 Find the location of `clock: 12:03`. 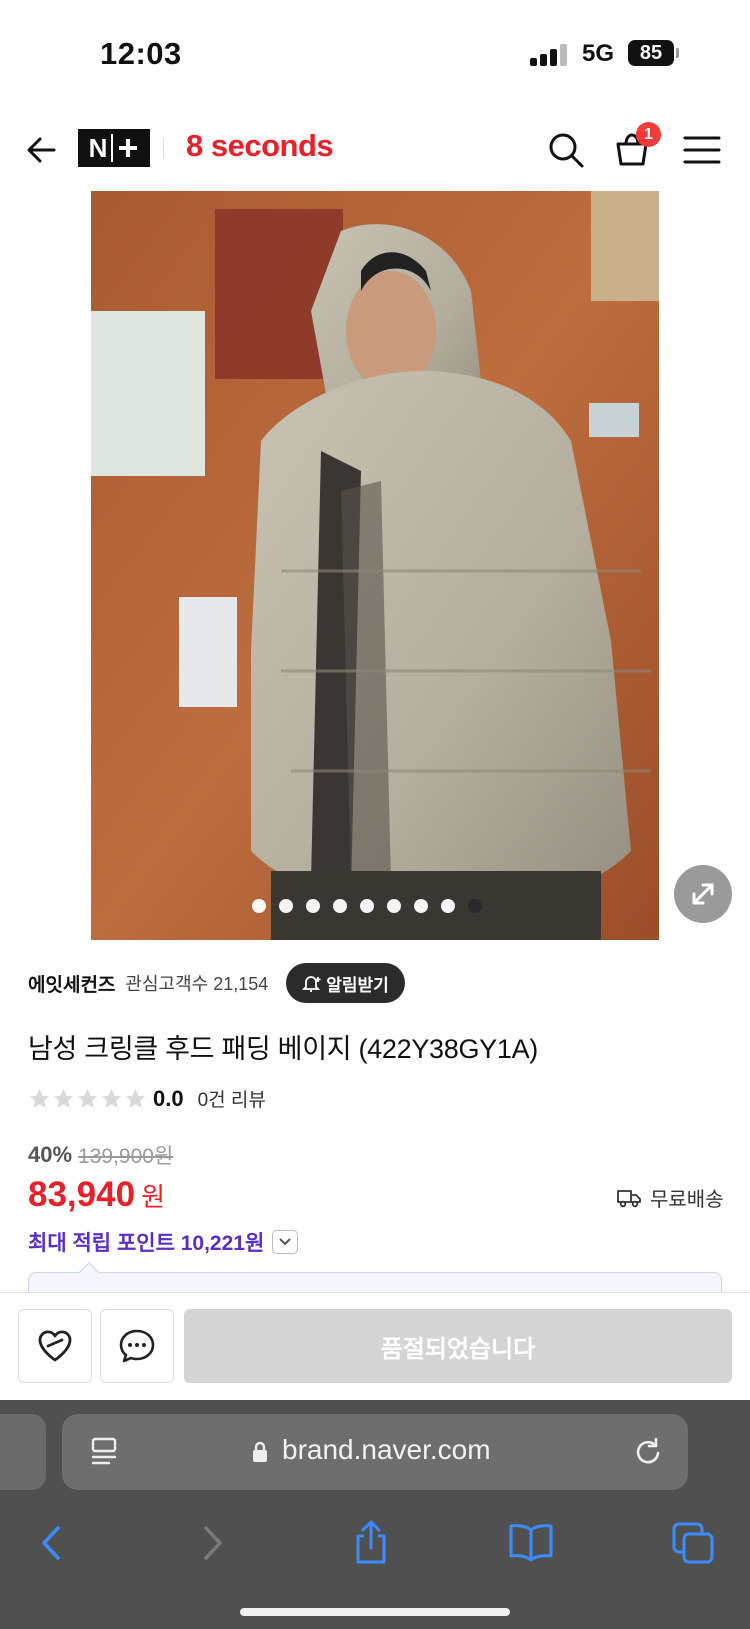

clock: 12:03 is located at coordinates (141, 53).